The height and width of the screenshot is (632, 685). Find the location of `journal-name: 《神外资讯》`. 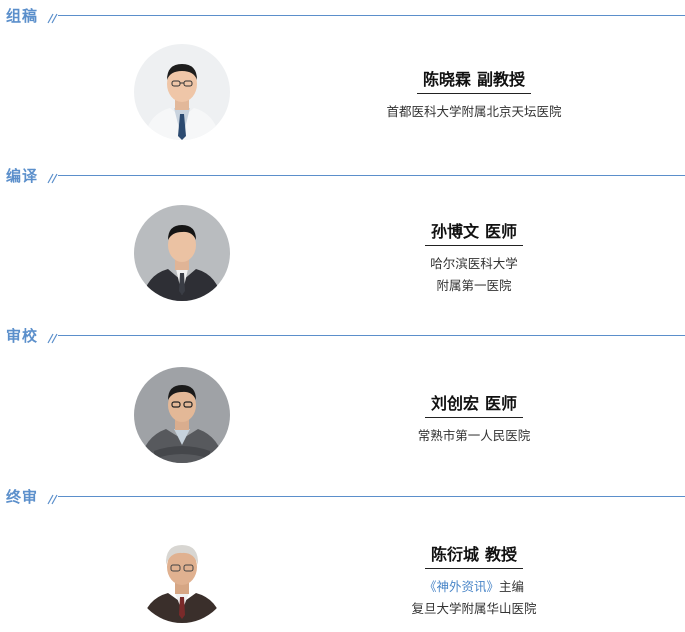

journal-name: 《神外资讯》 is located at coordinates (461, 586).